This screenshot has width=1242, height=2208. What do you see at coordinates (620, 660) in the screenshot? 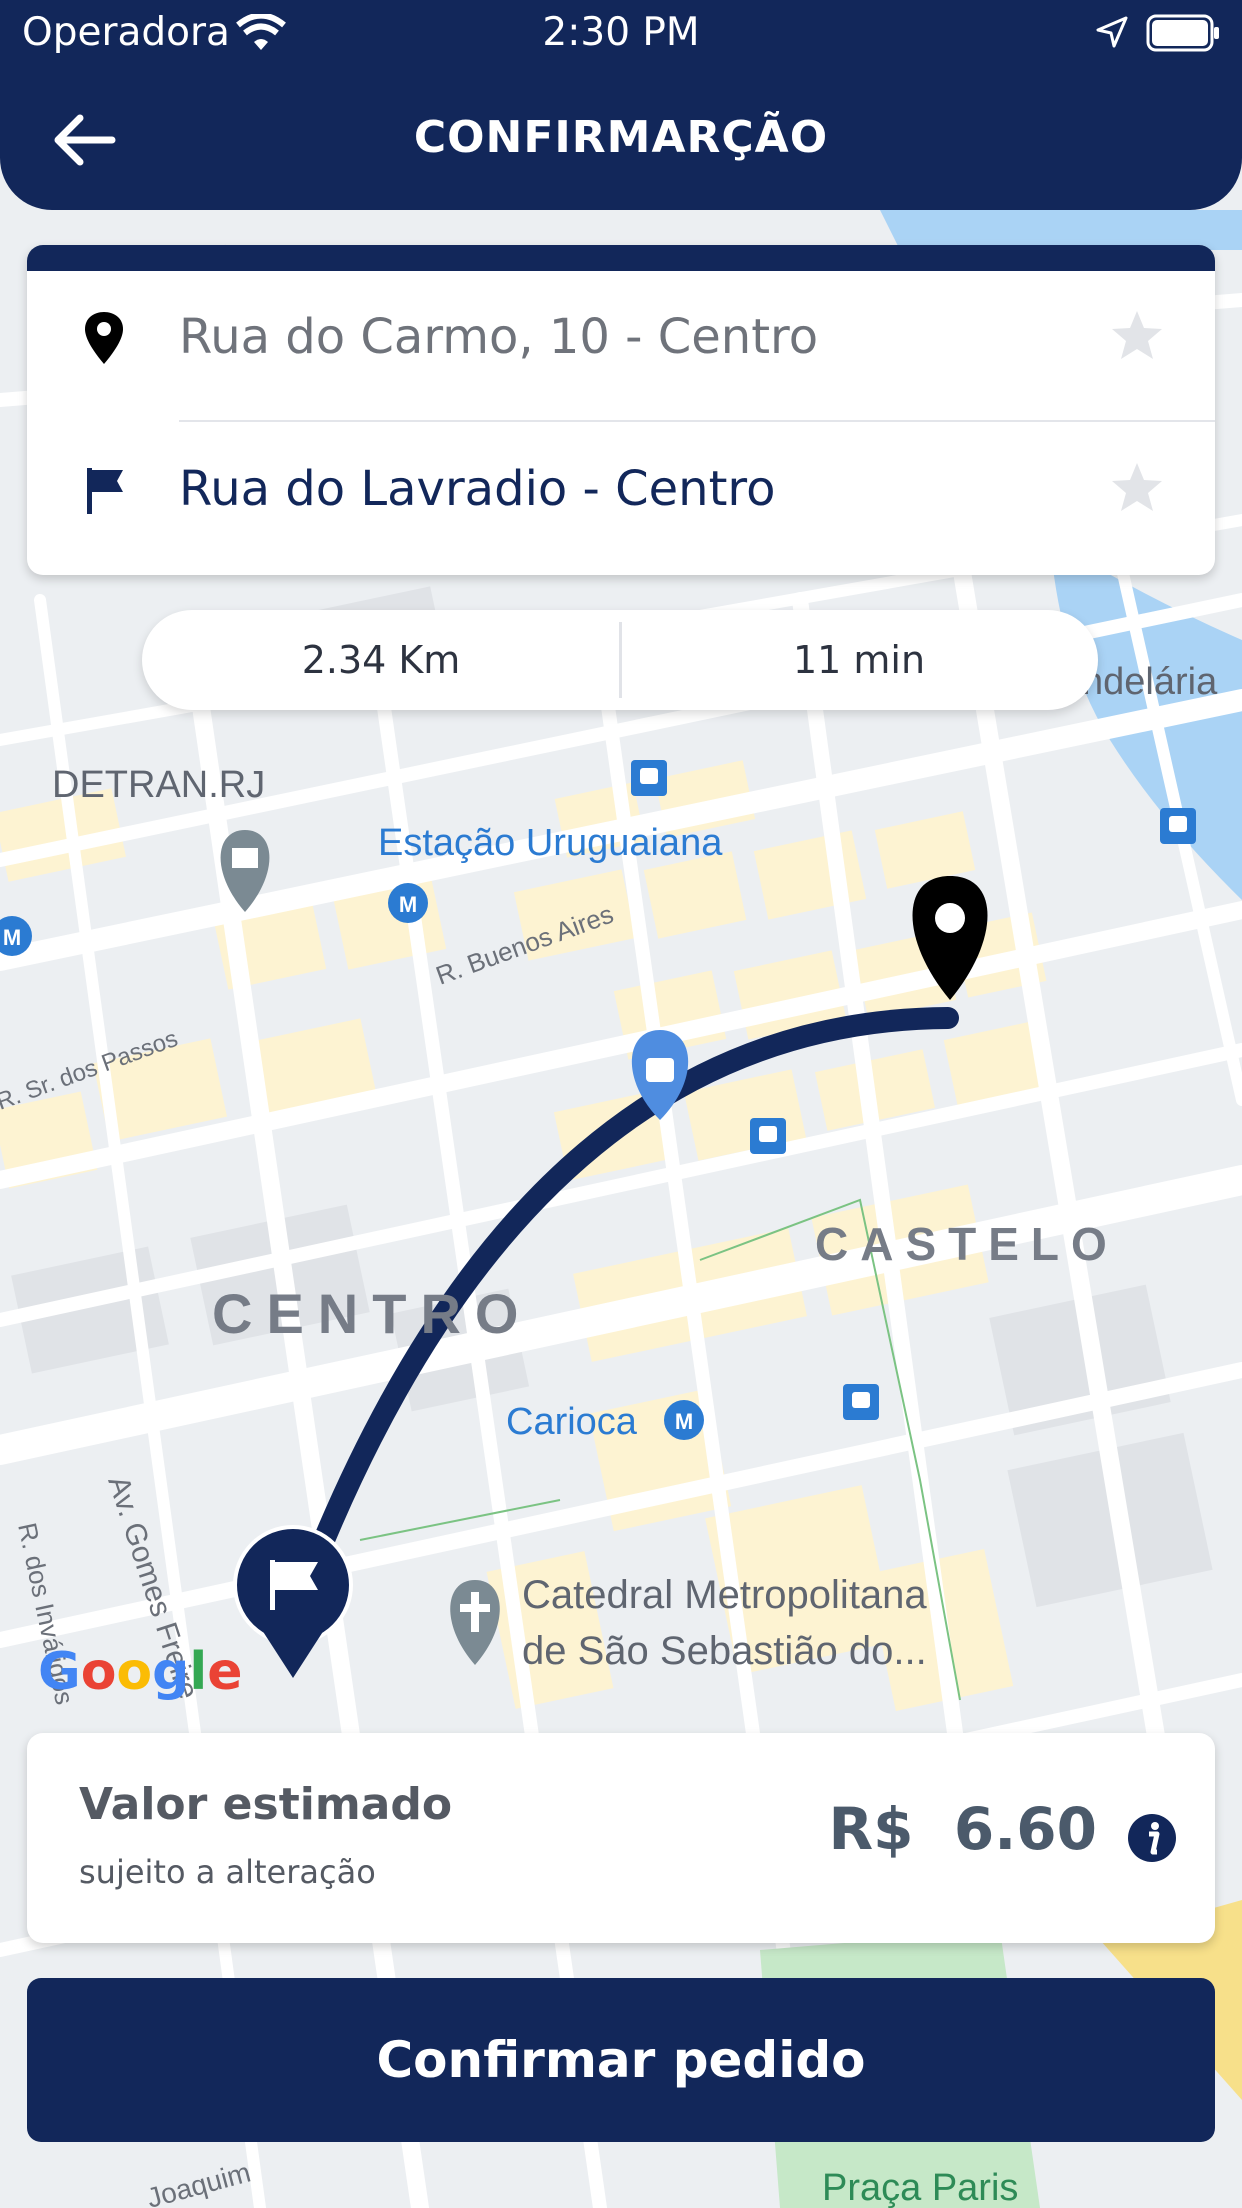
I see `trip-metrics: 2.34 Km 11 min` at bounding box center [620, 660].